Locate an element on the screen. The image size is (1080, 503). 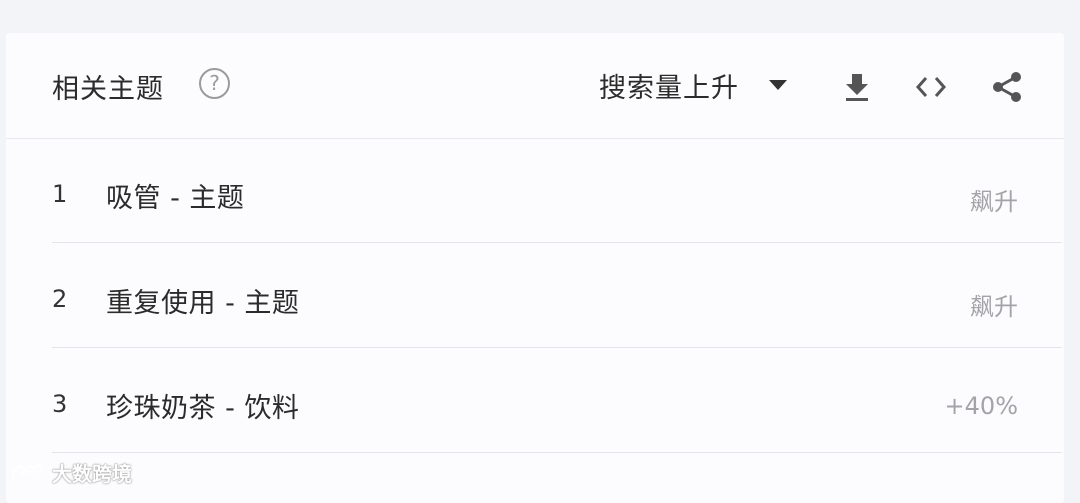
help-icon: ? is located at coordinates (214, 83).